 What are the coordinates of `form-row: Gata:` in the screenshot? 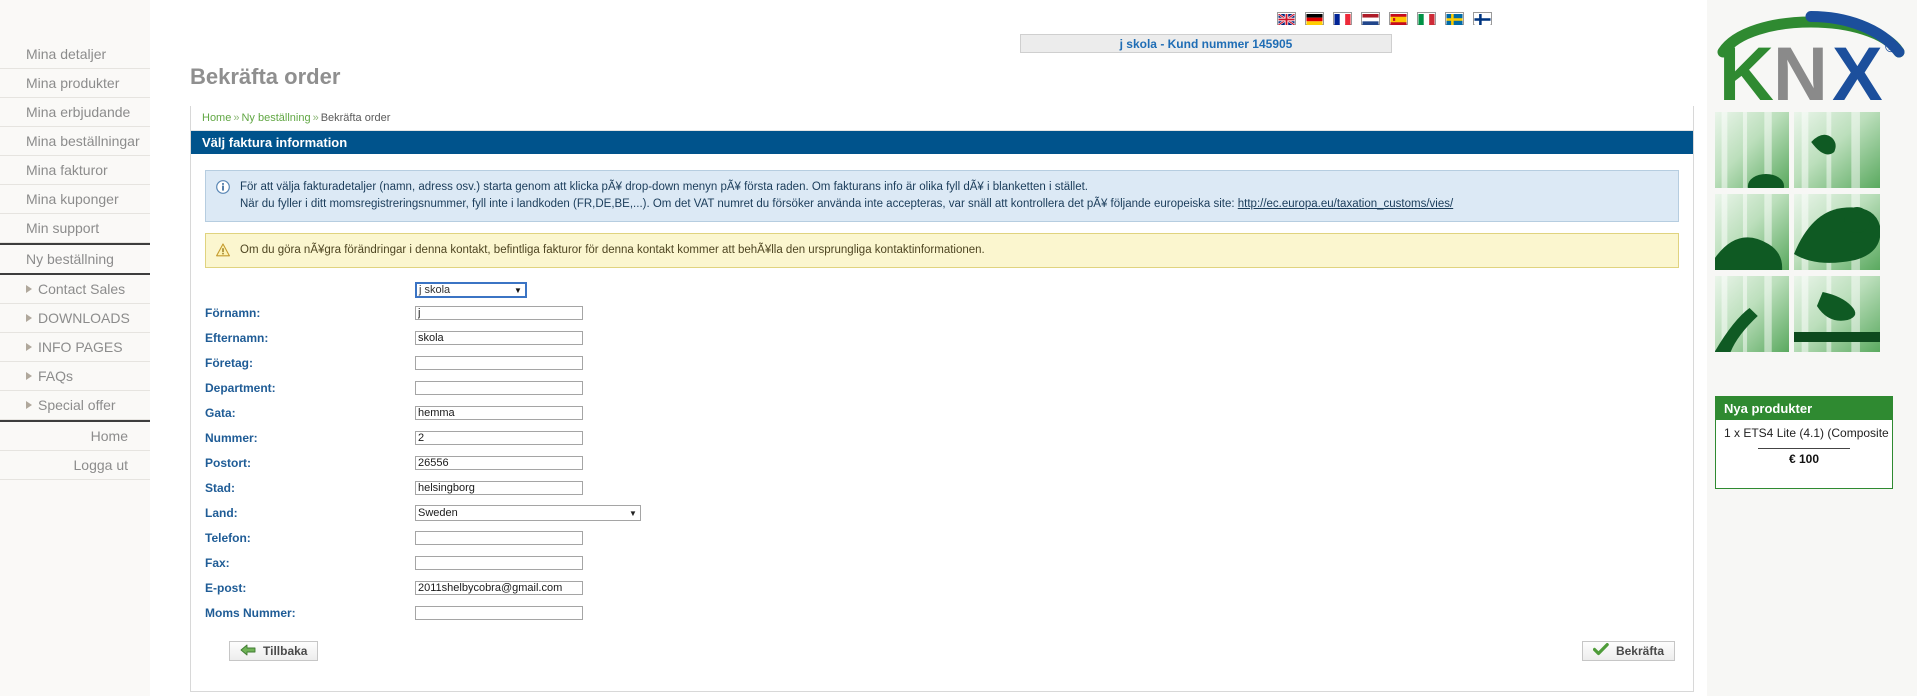 It's located at (942, 413).